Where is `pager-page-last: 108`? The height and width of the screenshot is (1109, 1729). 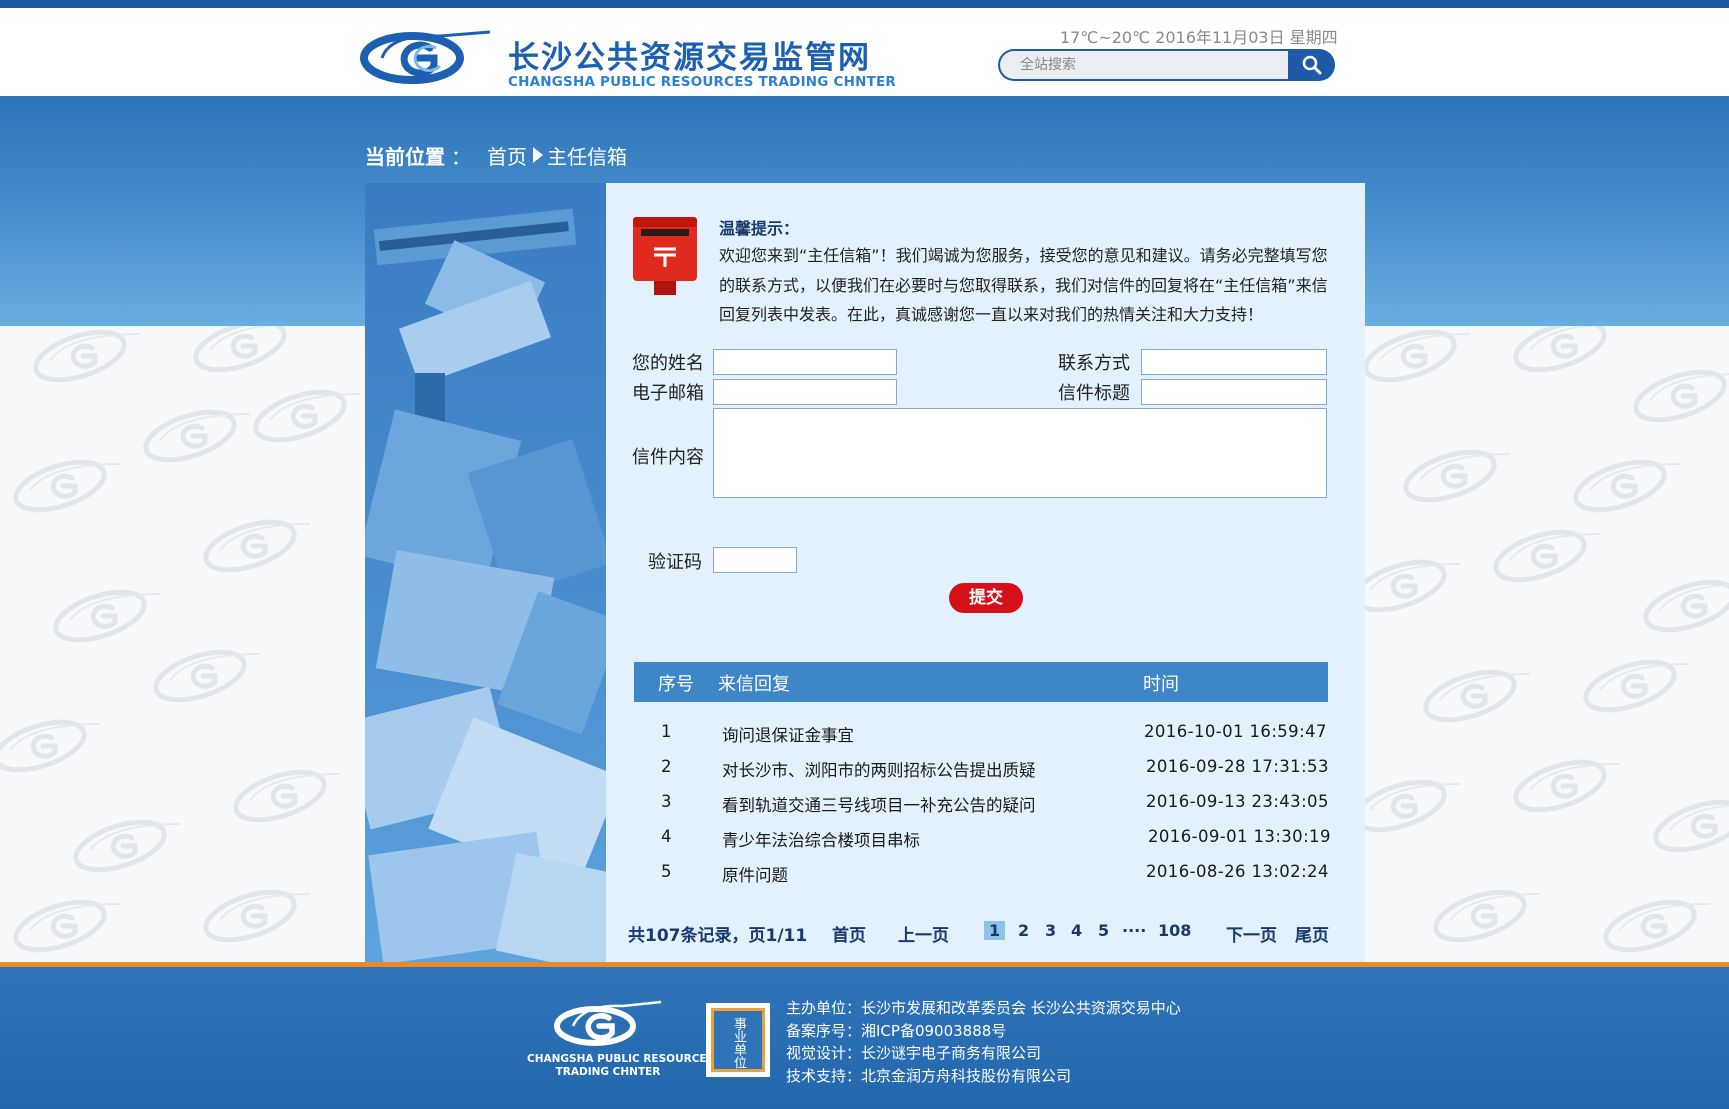
pager-page-last: 108 is located at coordinates (1174, 930).